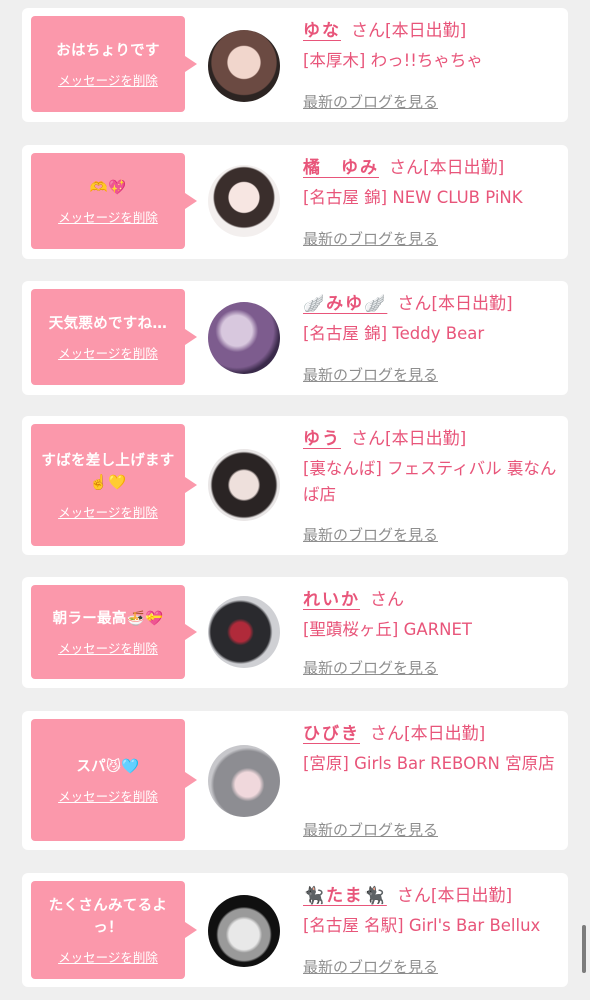  Describe the element at coordinates (430, 600) in the screenshot. I see `name-line: れいか さん` at that location.